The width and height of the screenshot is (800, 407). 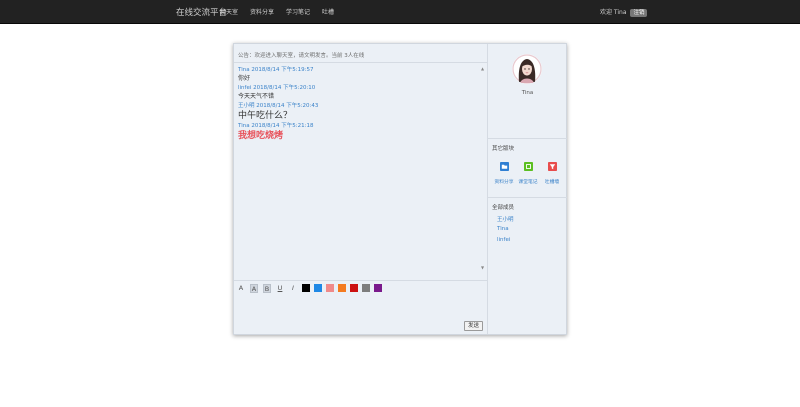 I want to click on message-text: 你好, so click(x=244, y=78).